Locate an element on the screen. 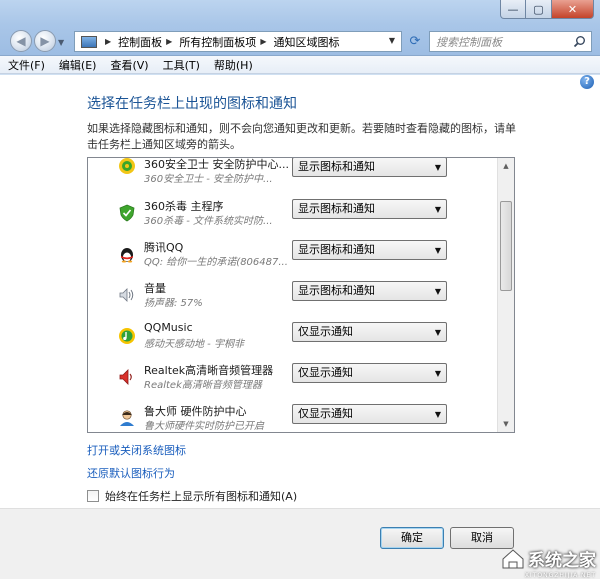 This screenshot has width=600, height=579. menu-bar: 文件(F) 编辑(E) 查看(V) 工具(T) 帮助(H) is located at coordinates (300, 65).